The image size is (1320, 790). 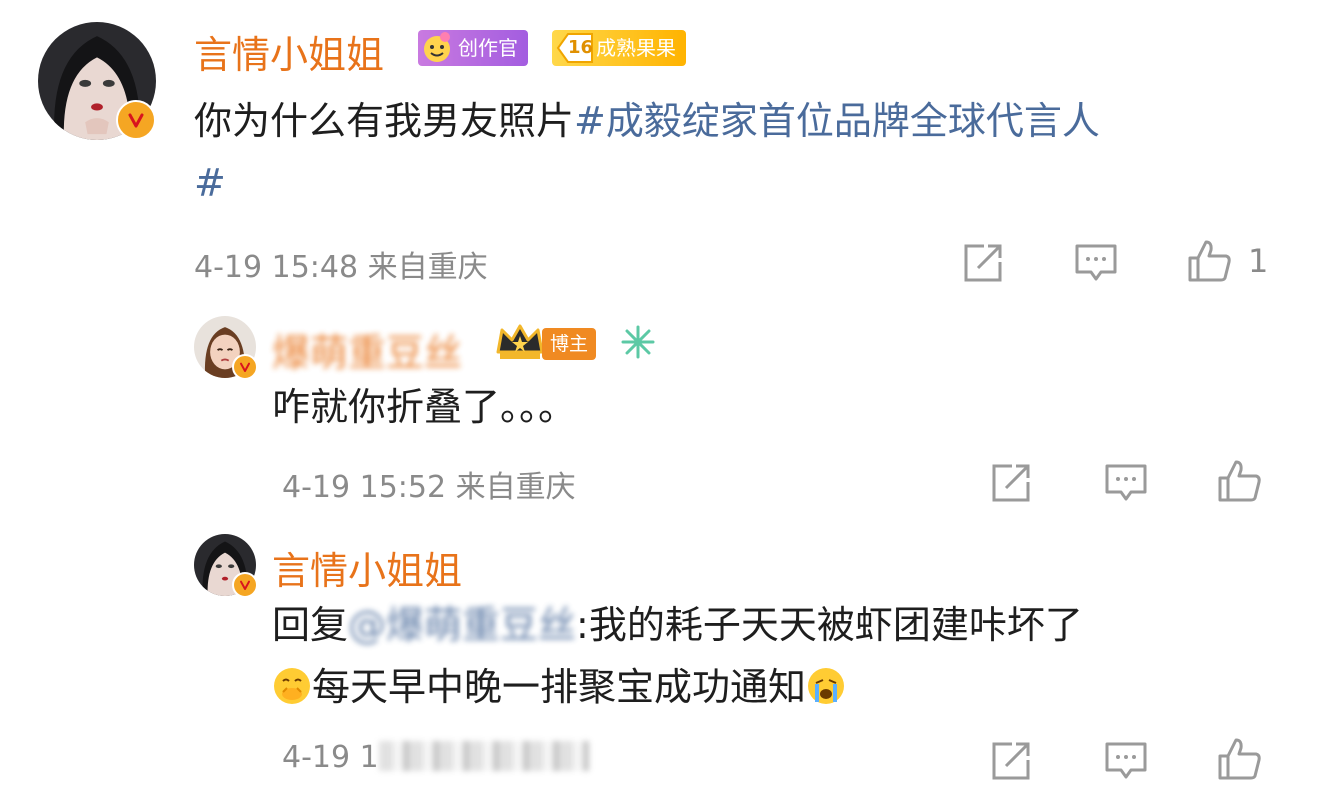 What do you see at coordinates (1258, 261) in the screenshot?
I see `like-count: 1` at bounding box center [1258, 261].